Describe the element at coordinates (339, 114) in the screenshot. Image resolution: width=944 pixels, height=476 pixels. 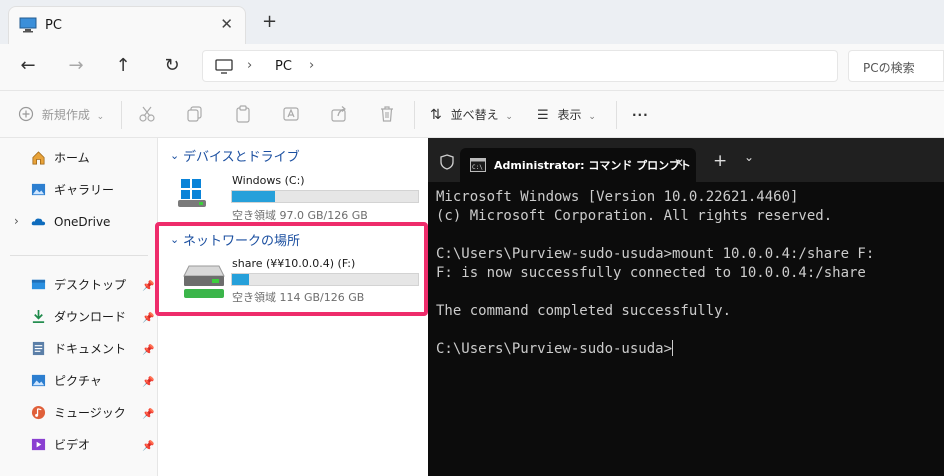
I see `share-icon` at that location.